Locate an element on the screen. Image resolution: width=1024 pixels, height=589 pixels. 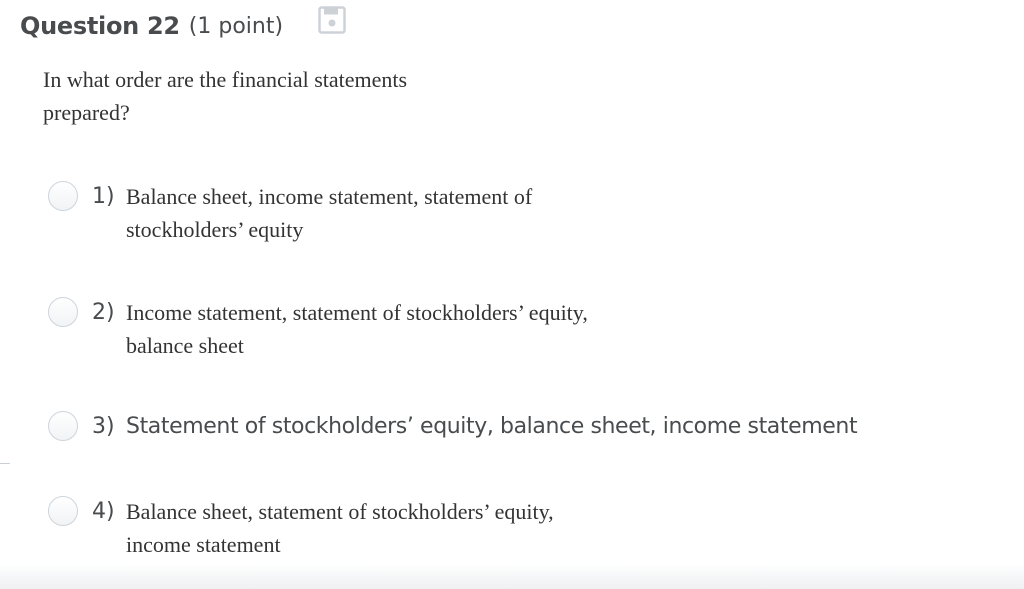
question-points: (1 point) is located at coordinates (236, 26).